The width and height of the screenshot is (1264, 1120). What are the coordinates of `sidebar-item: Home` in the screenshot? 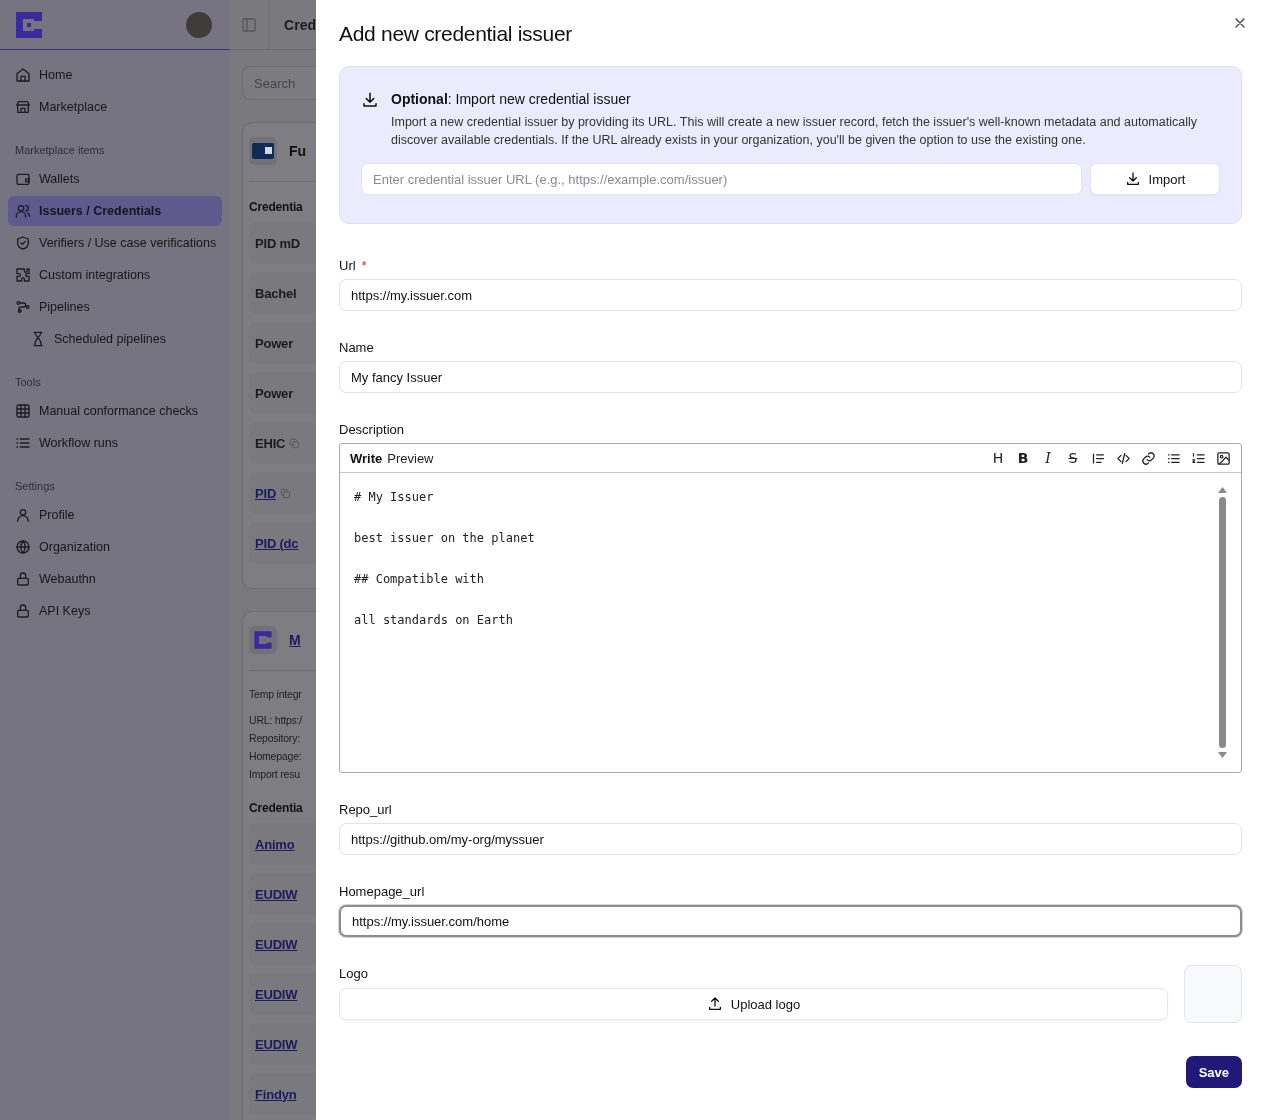 It's located at (115, 75).